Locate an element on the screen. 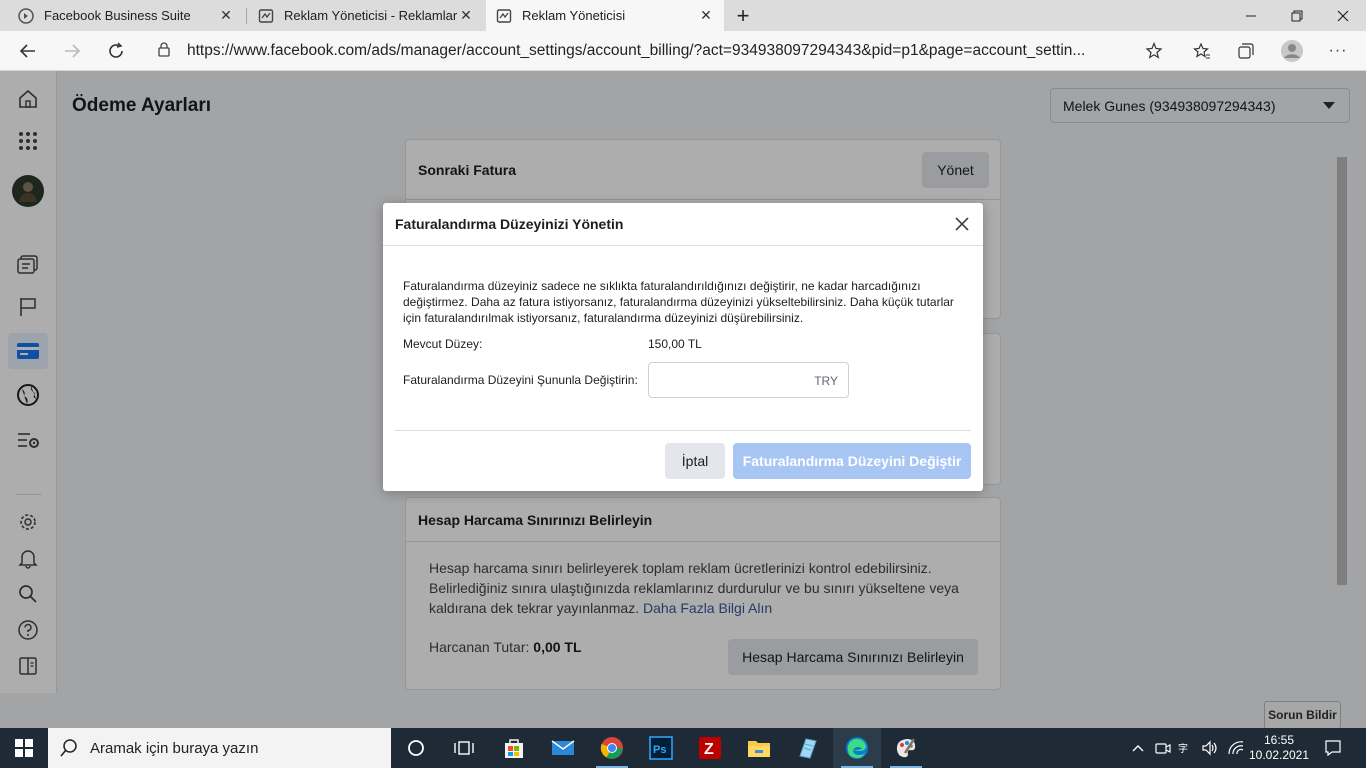 The image size is (1366, 768). svg-text: Ps is located at coordinates (659, 750).